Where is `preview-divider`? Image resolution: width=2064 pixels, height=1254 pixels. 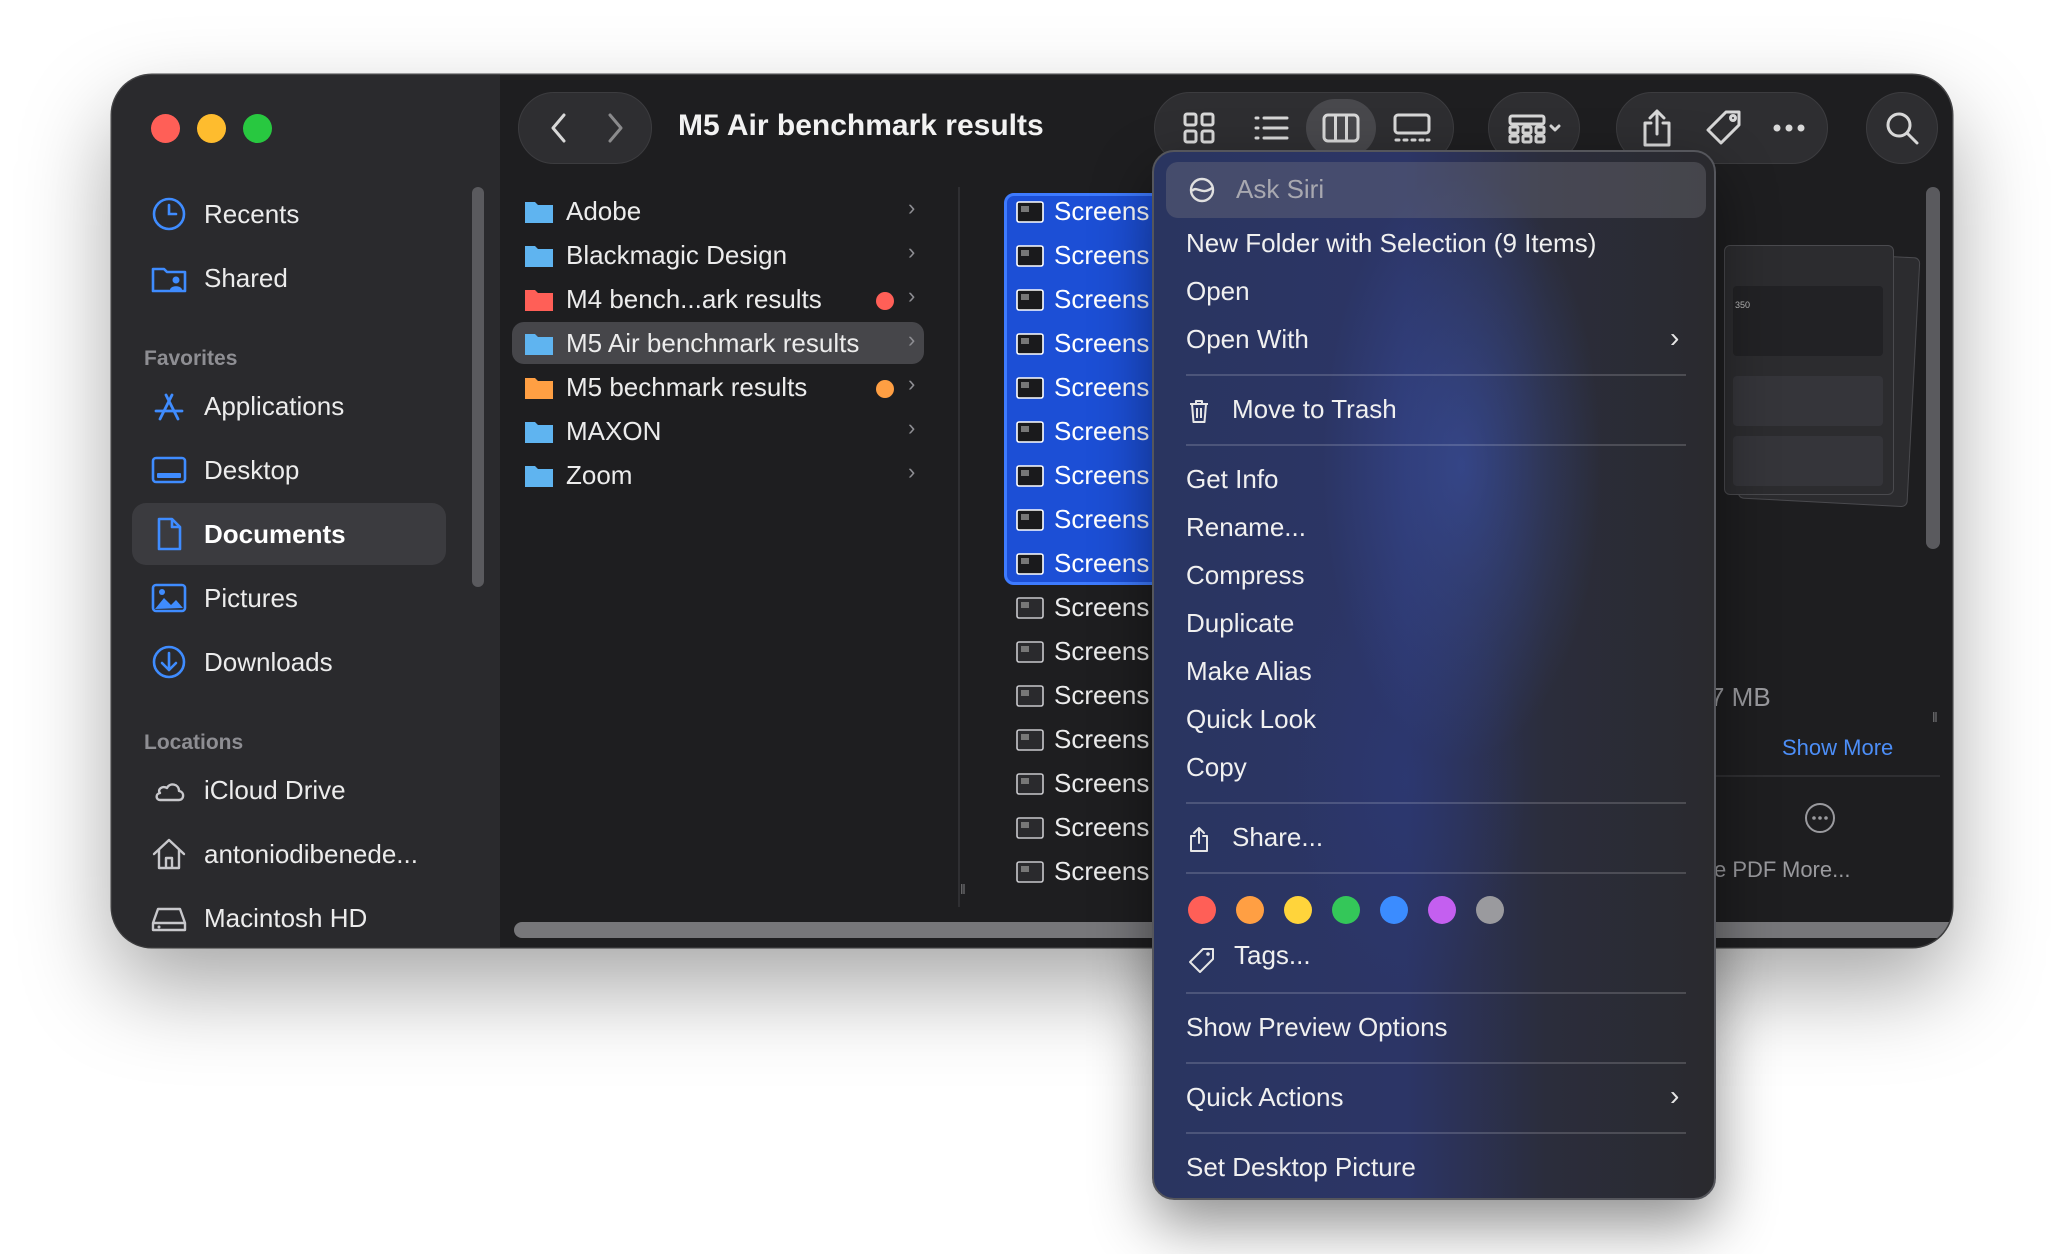 preview-divider is located at coordinates (1825, 776).